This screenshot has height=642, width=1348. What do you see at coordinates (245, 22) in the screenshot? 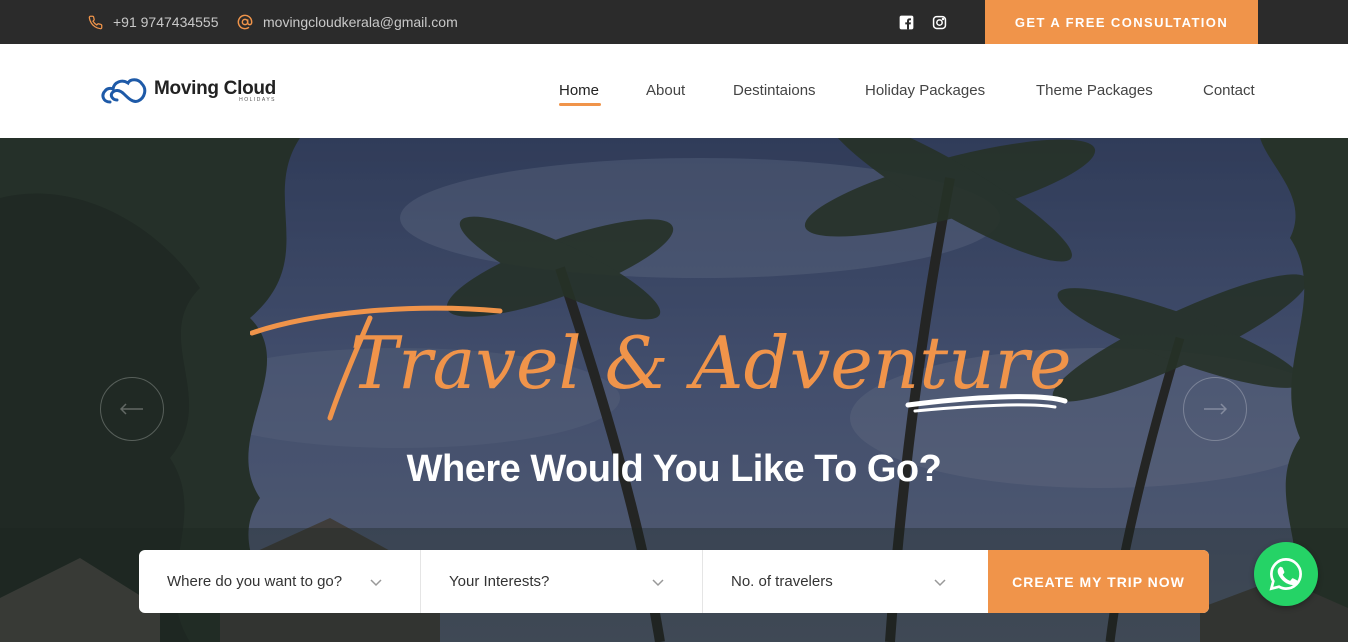
I see `at-icon` at bounding box center [245, 22].